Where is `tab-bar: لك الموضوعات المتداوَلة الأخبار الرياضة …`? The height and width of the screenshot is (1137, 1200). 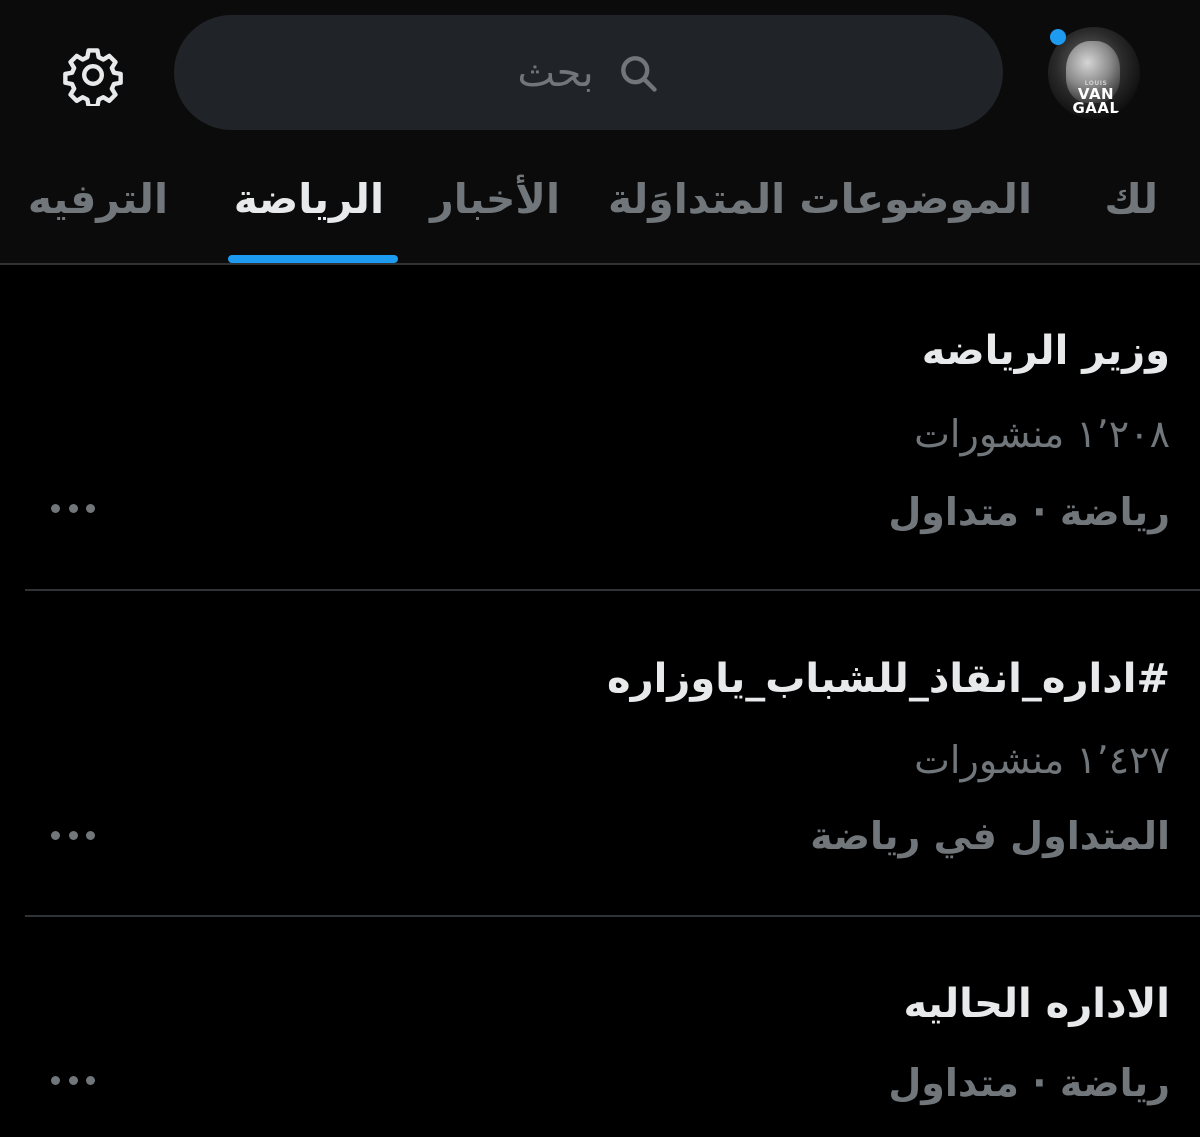
tab-bar: لك الموضوعات المتداوَلة الأخبار الرياضة … is located at coordinates (600, 204).